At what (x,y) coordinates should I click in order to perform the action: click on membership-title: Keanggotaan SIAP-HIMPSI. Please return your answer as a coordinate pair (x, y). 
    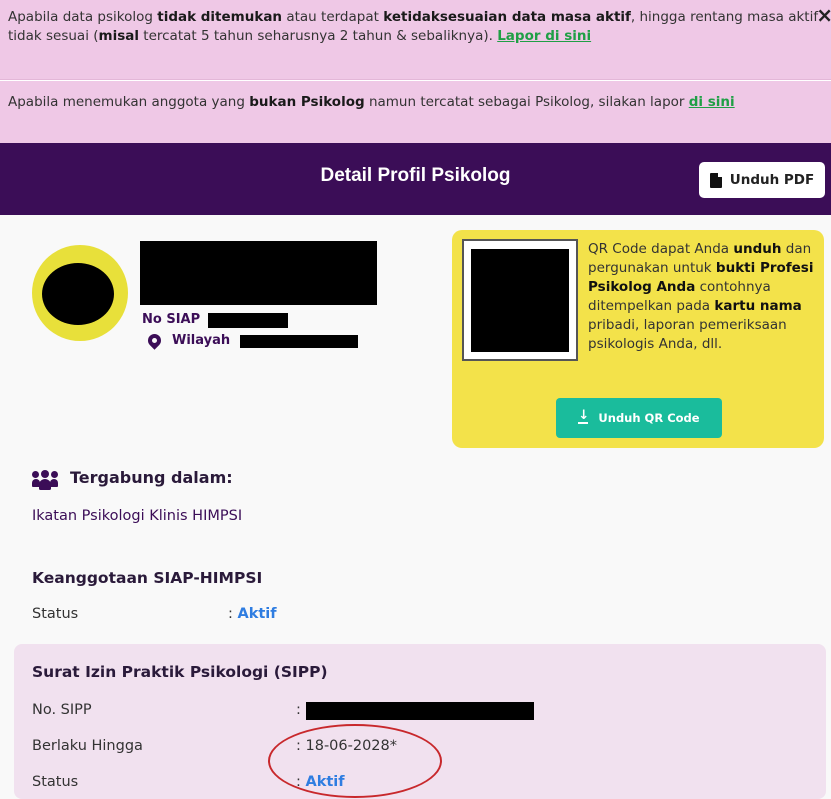
    Looking at the image, I should click on (147, 578).